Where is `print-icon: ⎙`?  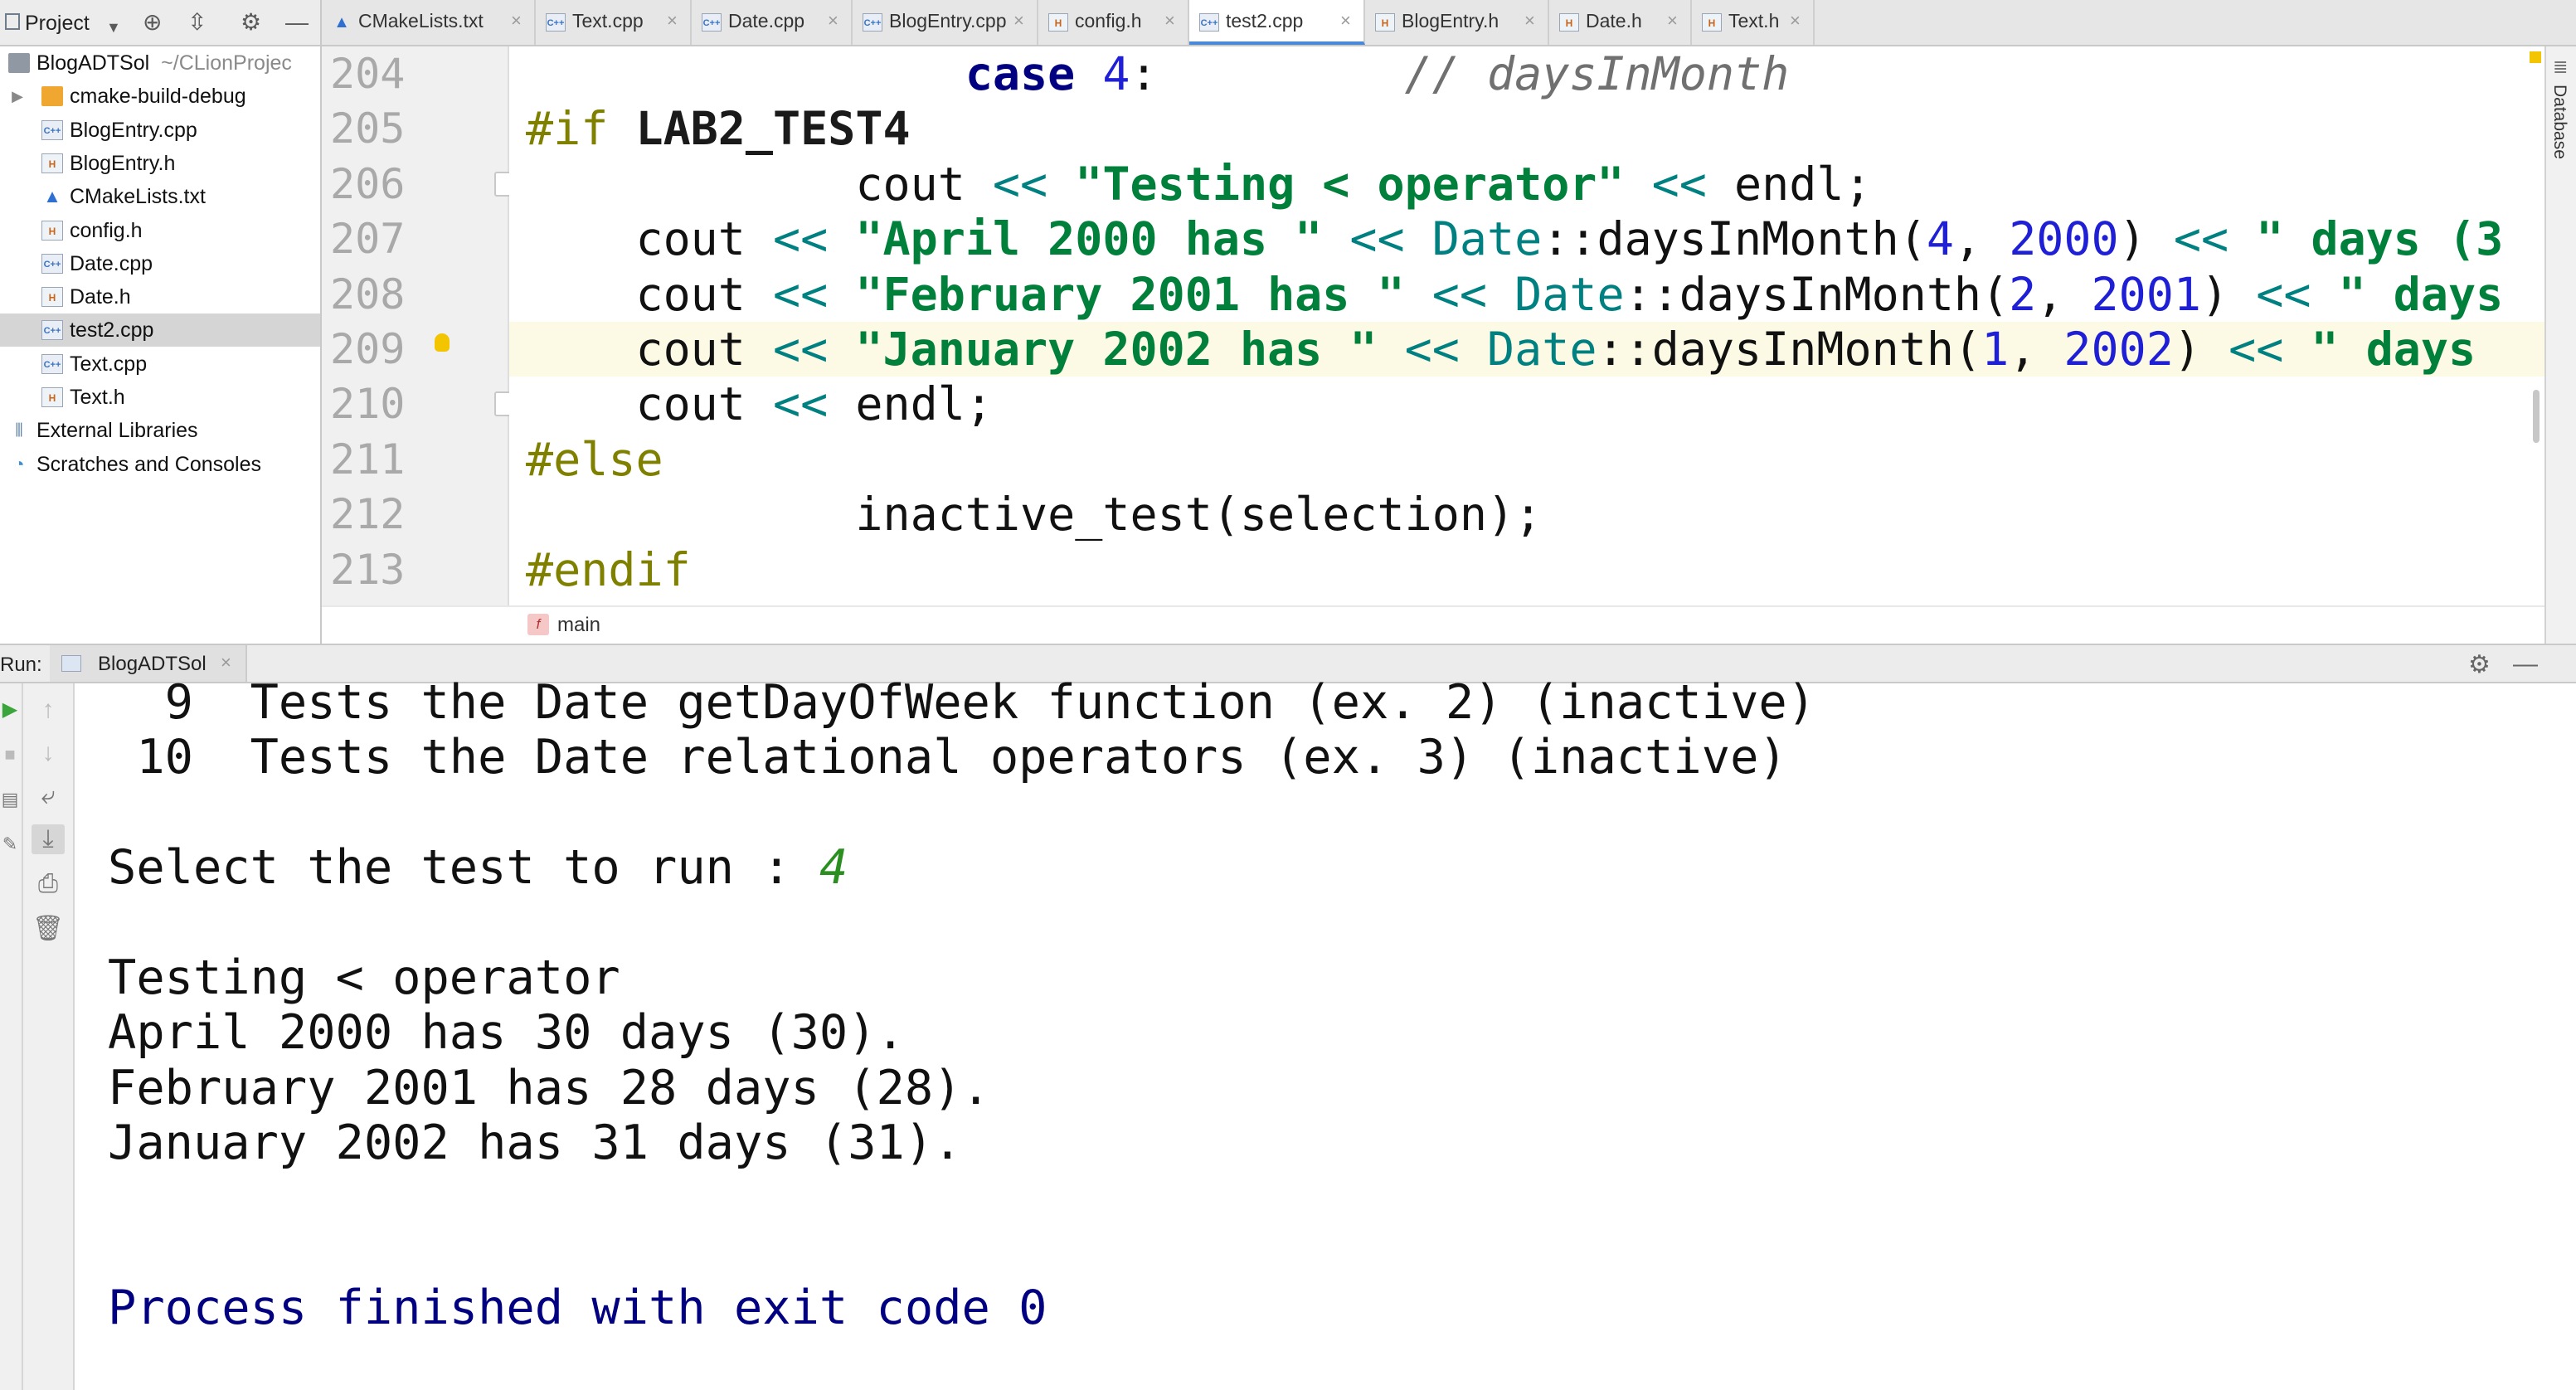
print-icon: ⎙ is located at coordinates (48, 884).